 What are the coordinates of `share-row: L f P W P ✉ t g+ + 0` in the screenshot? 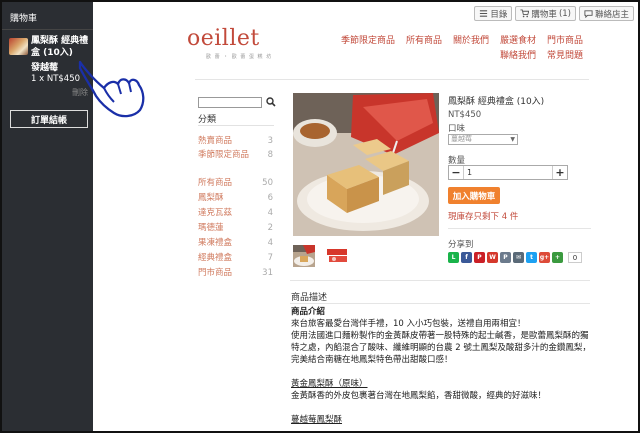 It's located at (515, 257).